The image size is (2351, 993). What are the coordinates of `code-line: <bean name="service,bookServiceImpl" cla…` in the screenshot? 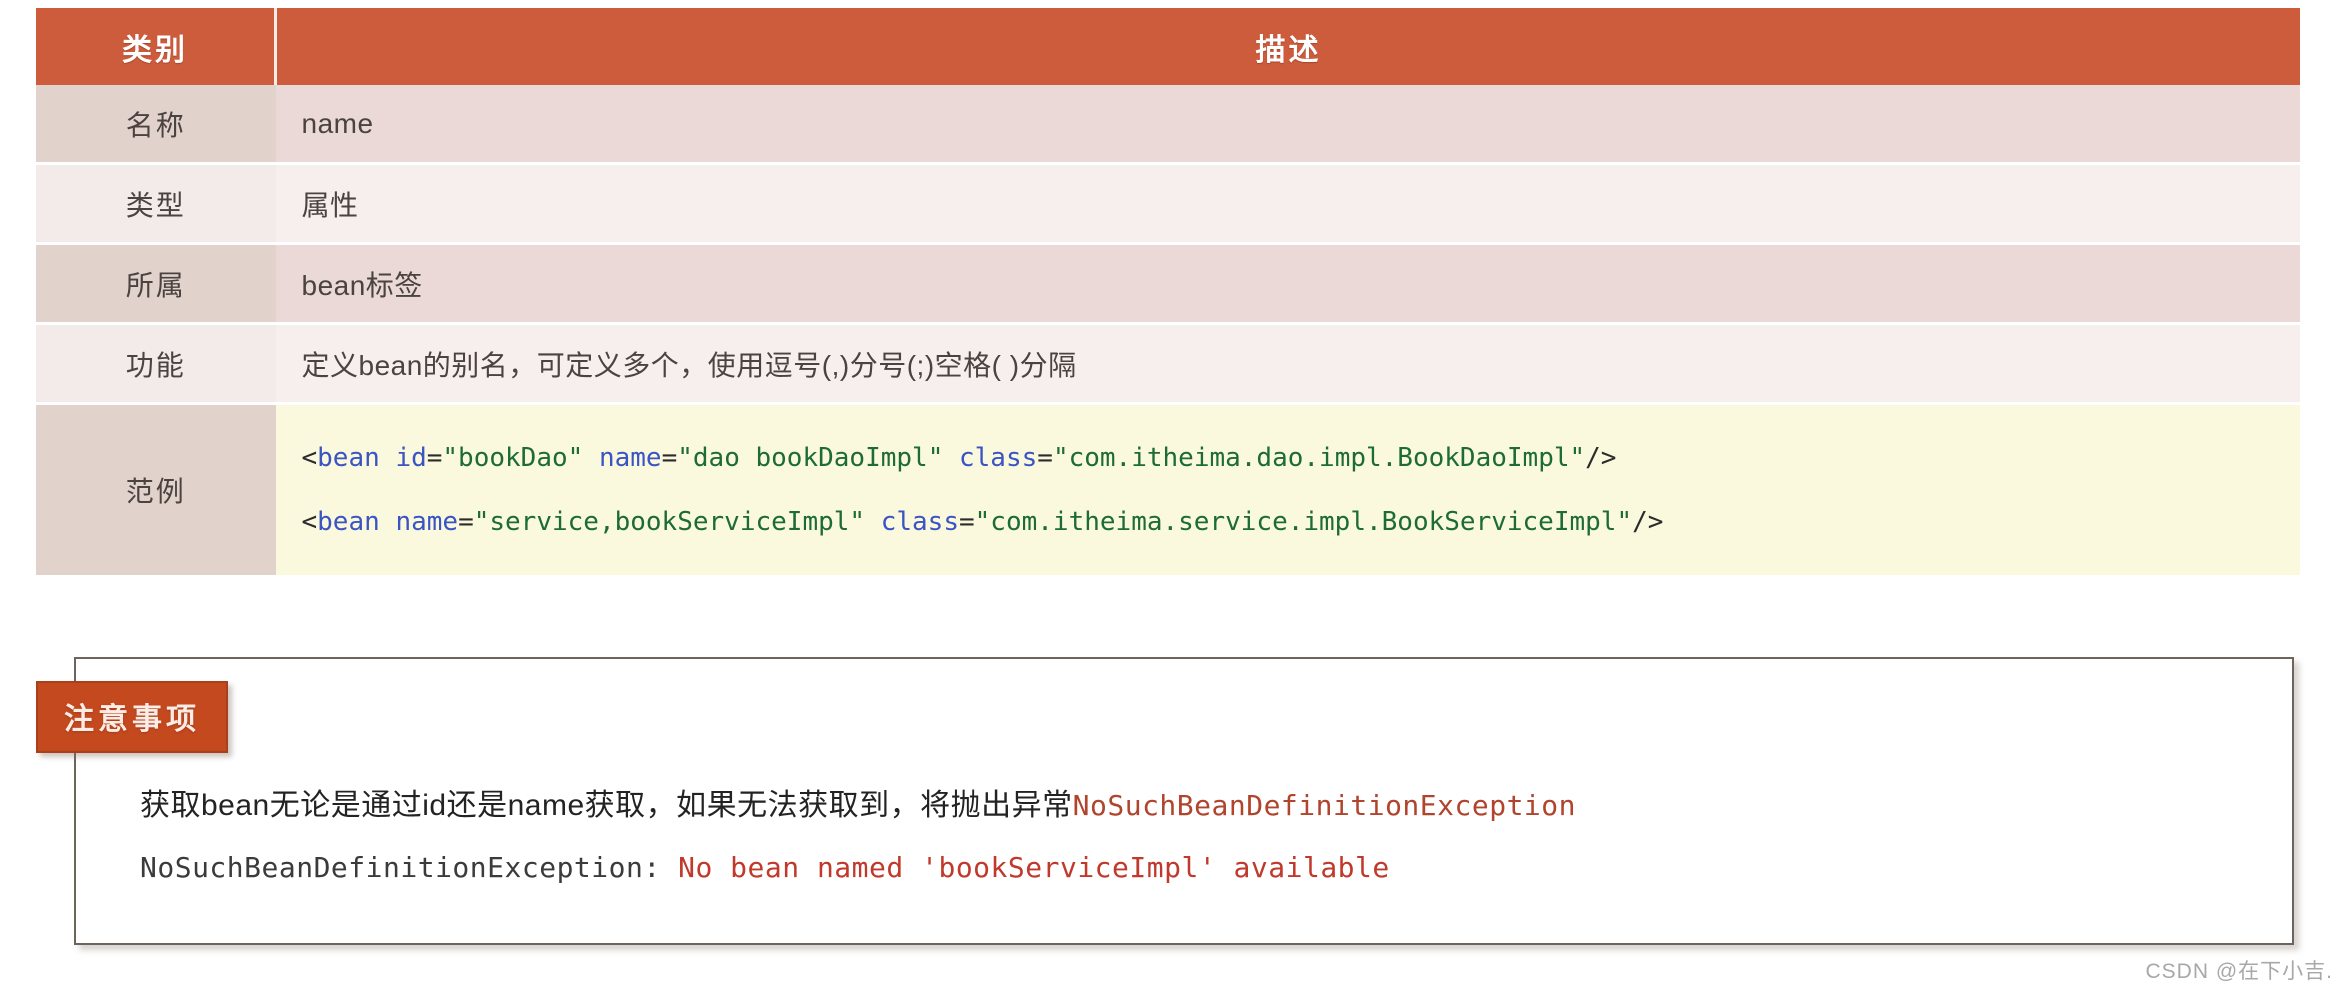 It's located at (1301, 522).